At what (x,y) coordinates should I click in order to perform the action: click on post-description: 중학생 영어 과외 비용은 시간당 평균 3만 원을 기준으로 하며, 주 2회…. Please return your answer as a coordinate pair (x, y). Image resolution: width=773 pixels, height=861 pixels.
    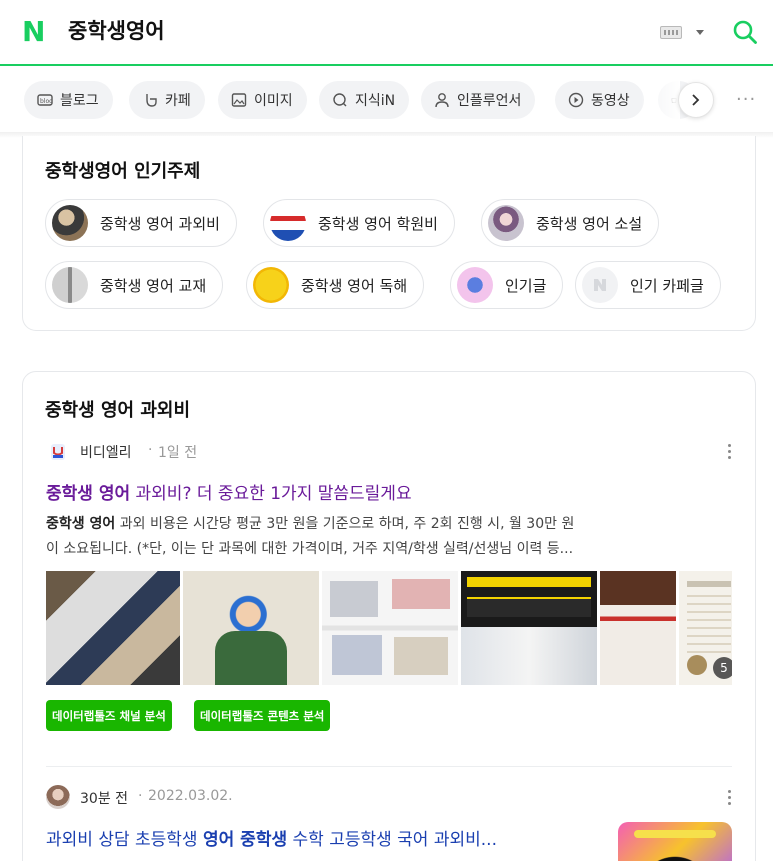
    Looking at the image, I should click on (391, 537).